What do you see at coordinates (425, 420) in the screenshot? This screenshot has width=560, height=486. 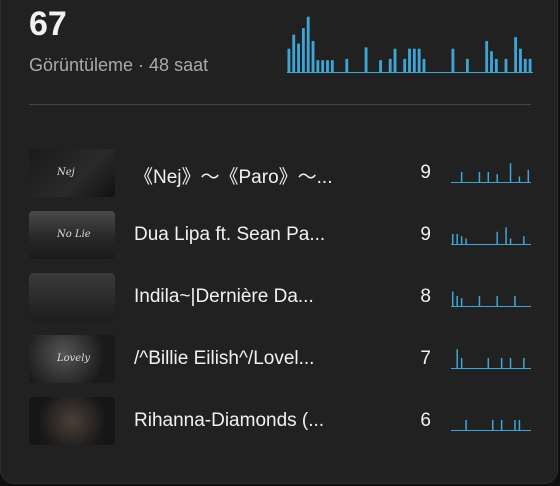 I see `video-view-count: 6` at bounding box center [425, 420].